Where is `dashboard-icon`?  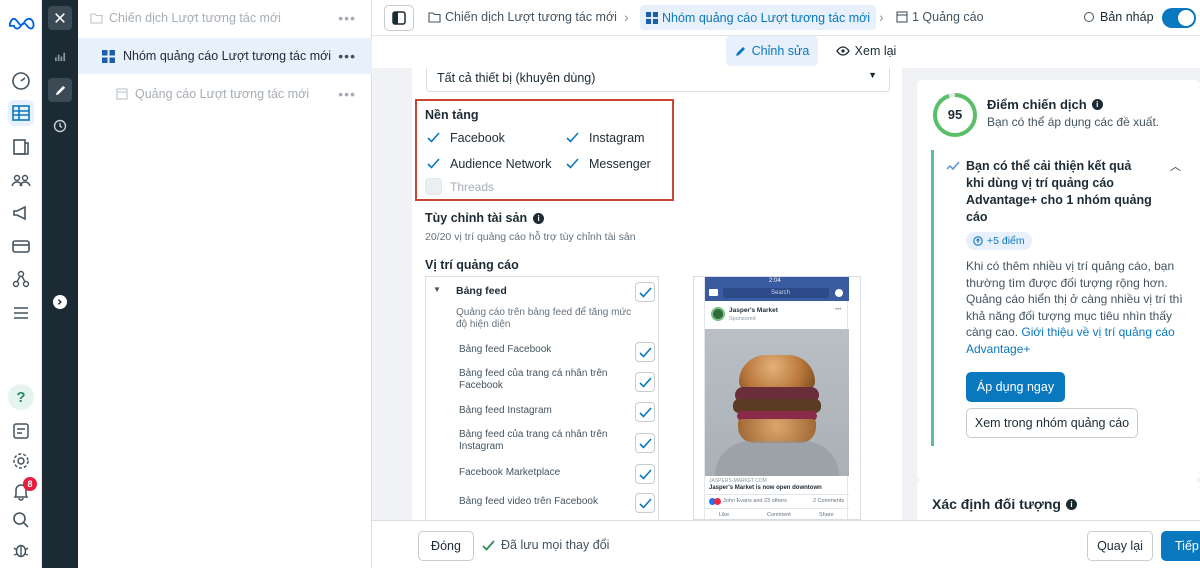
dashboard-icon is located at coordinates (21, 81).